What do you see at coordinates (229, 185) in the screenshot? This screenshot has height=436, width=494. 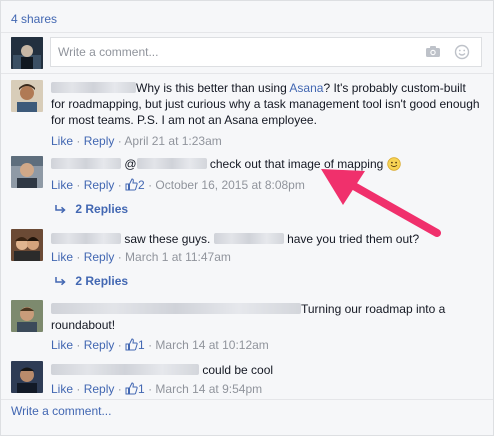 I see `timestamp: October 16, 2015 at 8:08pm` at bounding box center [229, 185].